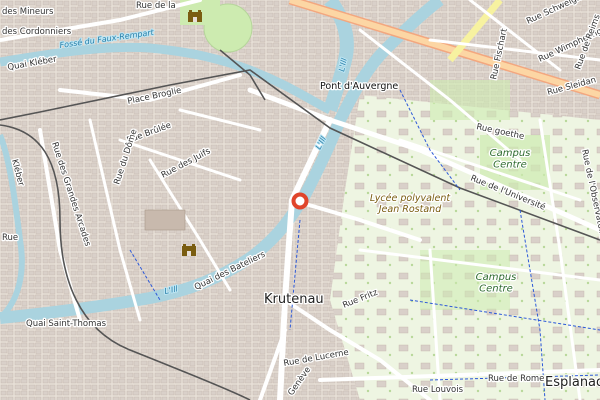 This screenshot has width=600, height=400. What do you see at coordinates (156, 6) in the screenshot?
I see `label-rue-de-la: Rue de la` at bounding box center [156, 6].